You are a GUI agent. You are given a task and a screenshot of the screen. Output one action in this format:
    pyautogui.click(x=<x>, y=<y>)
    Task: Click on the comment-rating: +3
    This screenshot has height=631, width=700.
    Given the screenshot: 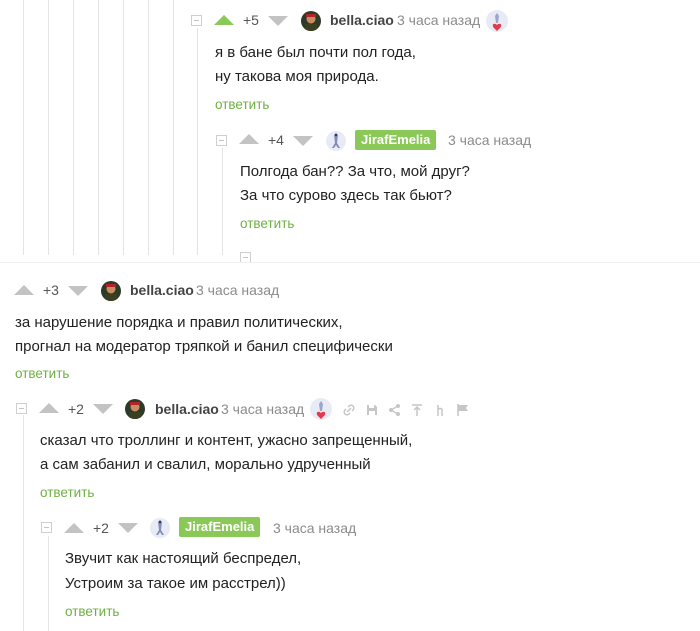 What is the action you would take?
    pyautogui.click(x=51, y=290)
    